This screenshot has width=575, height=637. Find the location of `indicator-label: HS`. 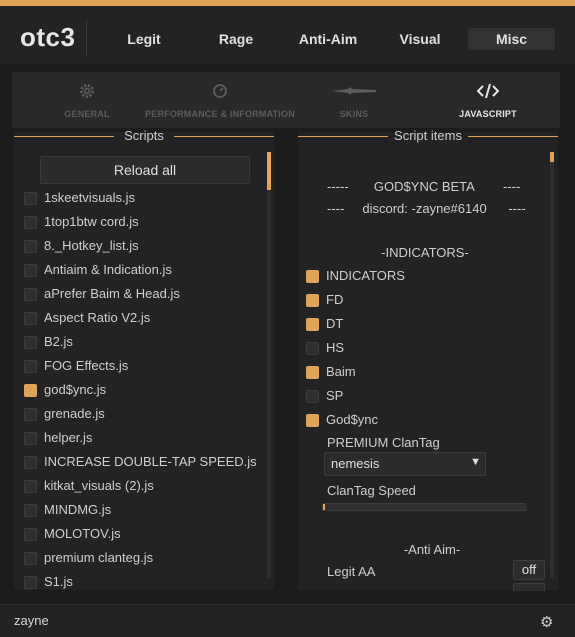

indicator-label: HS is located at coordinates (335, 347).